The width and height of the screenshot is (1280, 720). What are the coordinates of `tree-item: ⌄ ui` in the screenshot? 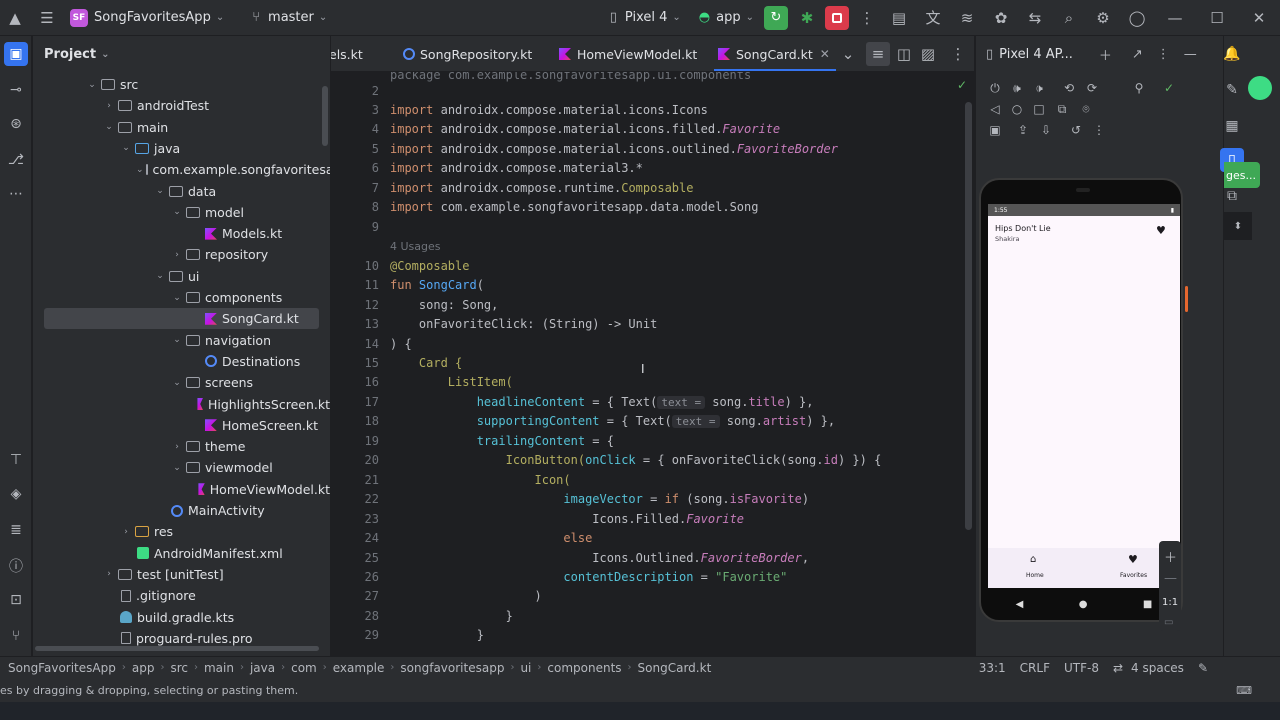 It's located at (181, 276).